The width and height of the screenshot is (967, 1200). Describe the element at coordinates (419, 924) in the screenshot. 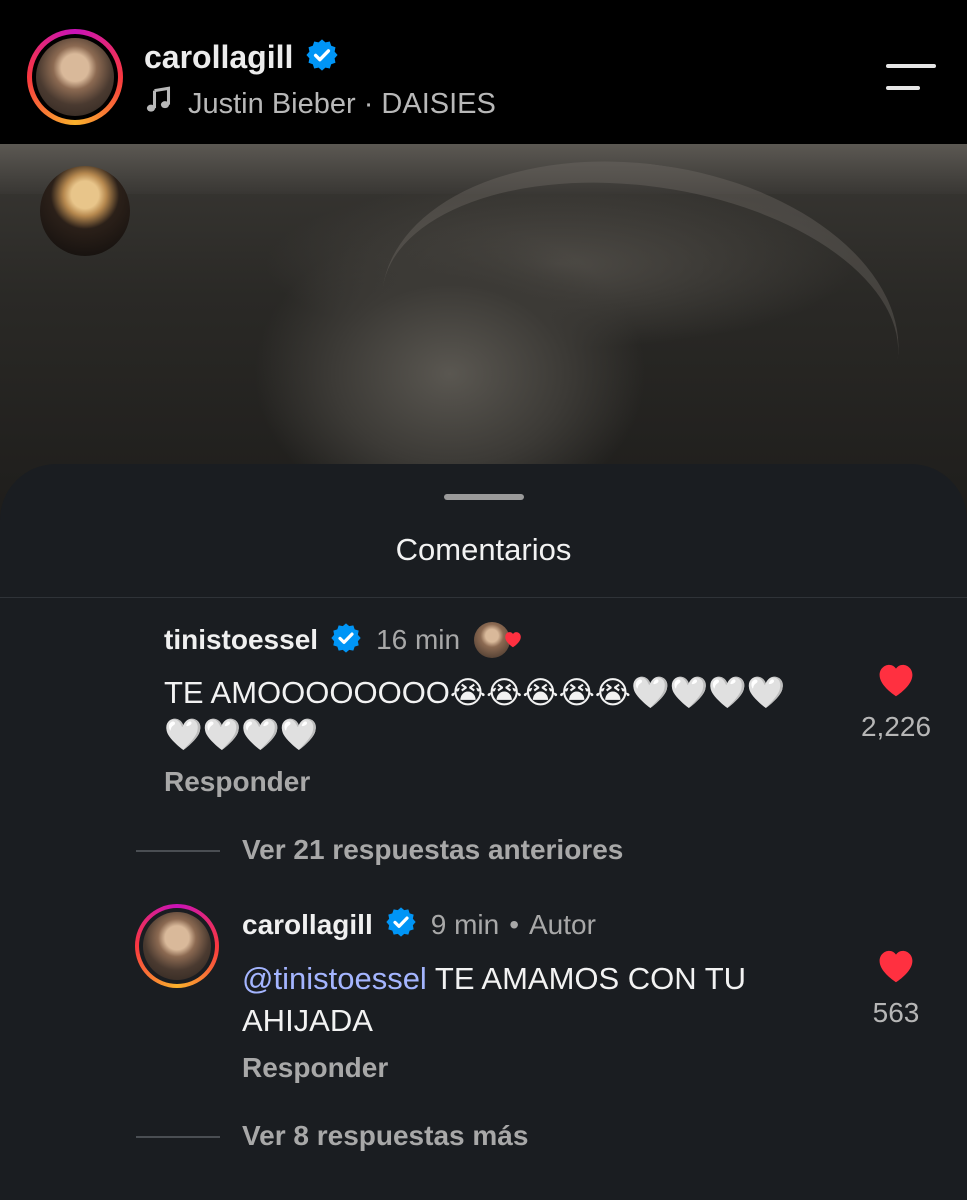

I see `reply-header: carollagill 9 min • Autor` at that location.